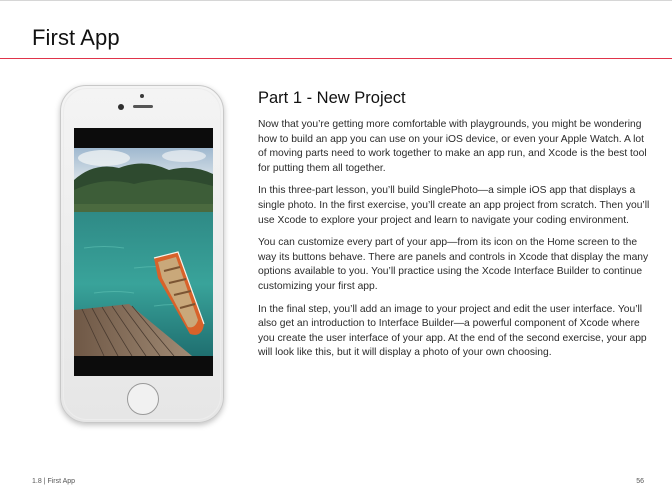 The height and width of the screenshot is (494, 672). What do you see at coordinates (76, 37) in the screenshot?
I see `chapter-title: First App` at bounding box center [76, 37].